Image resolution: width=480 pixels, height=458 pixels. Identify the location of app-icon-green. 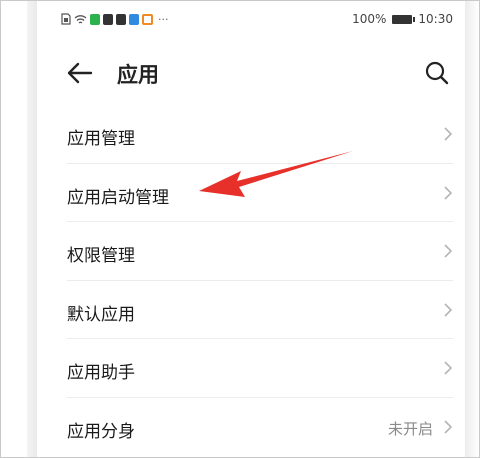
(95, 19).